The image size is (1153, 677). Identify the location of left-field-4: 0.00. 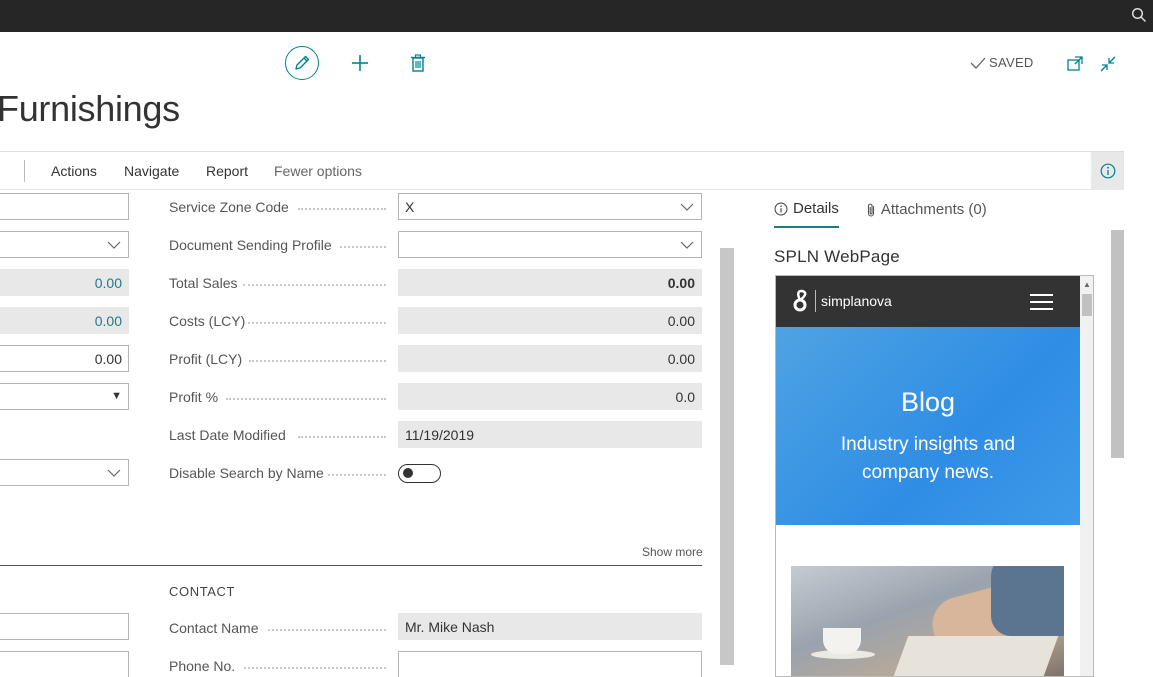
(64, 320).